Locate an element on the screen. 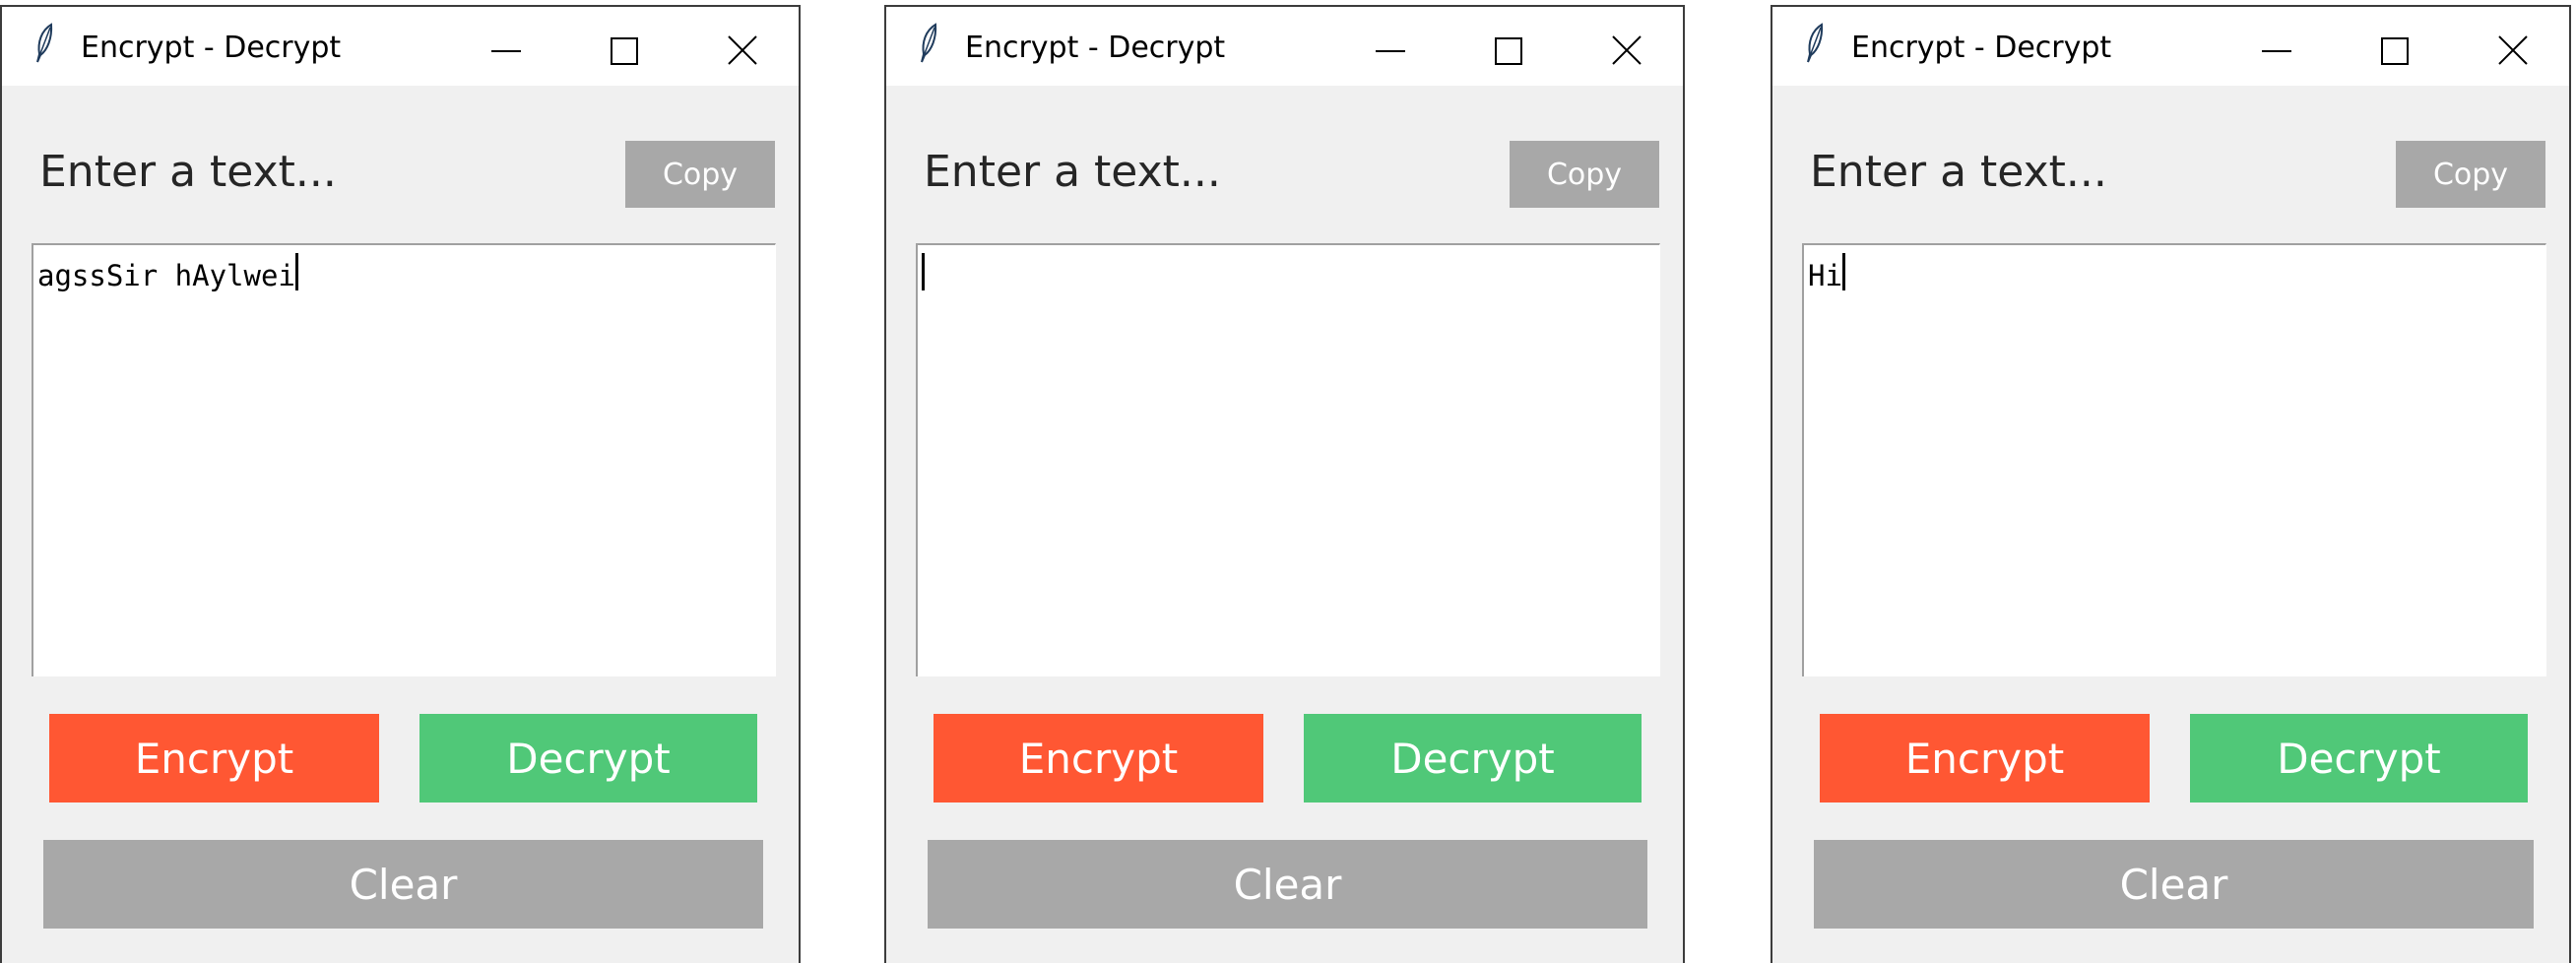  text-input-area: Hi is located at coordinates (2174, 459).